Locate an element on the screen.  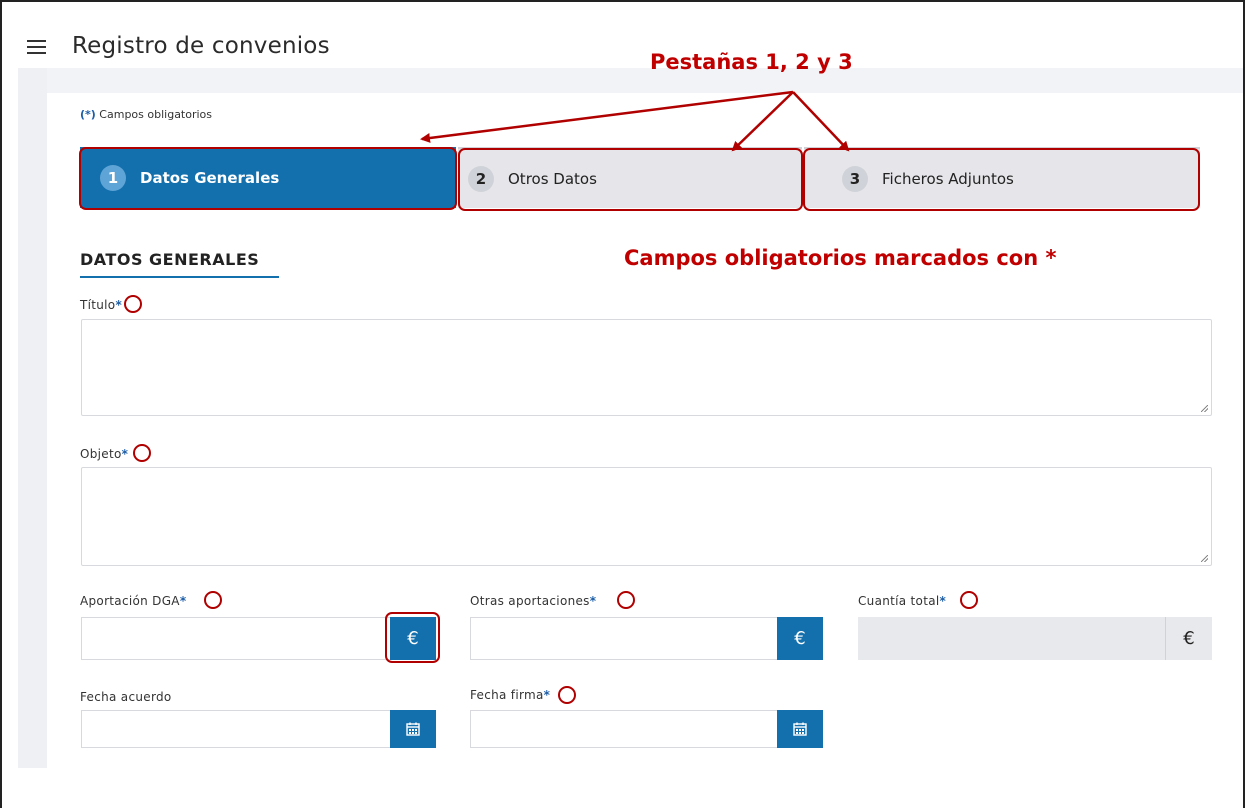
tabs-callout: Pestañas 1, 2 y 3 is located at coordinates (751, 62).